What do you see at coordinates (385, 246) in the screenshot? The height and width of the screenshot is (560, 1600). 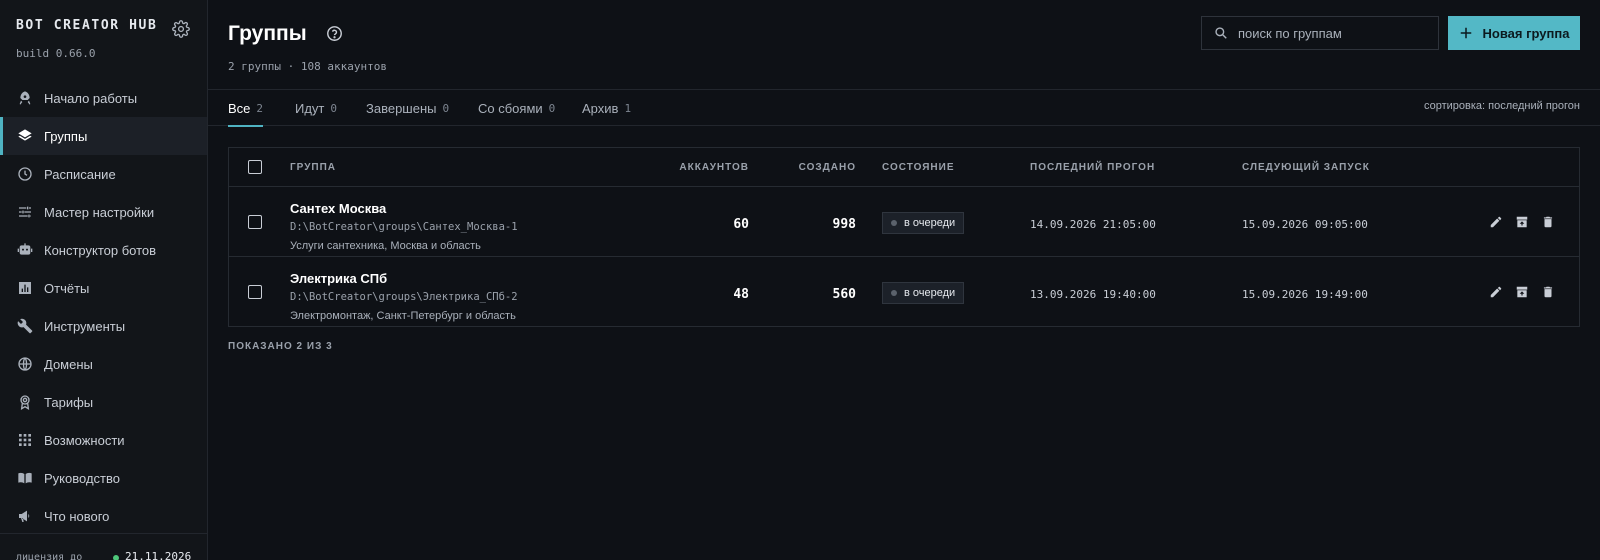 I see `group-description: Услуги сантехника, Москва и область` at bounding box center [385, 246].